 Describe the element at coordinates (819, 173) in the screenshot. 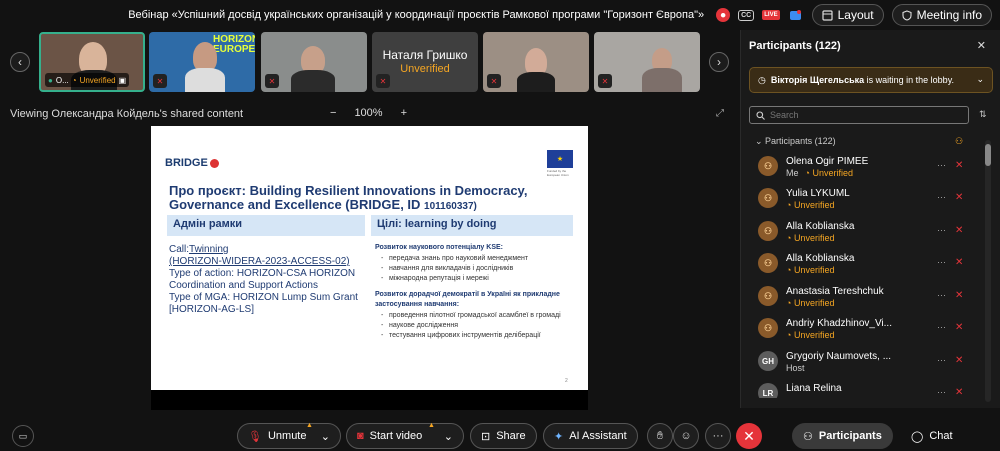

I see `participant-status: Me ◔ Unverified` at that location.